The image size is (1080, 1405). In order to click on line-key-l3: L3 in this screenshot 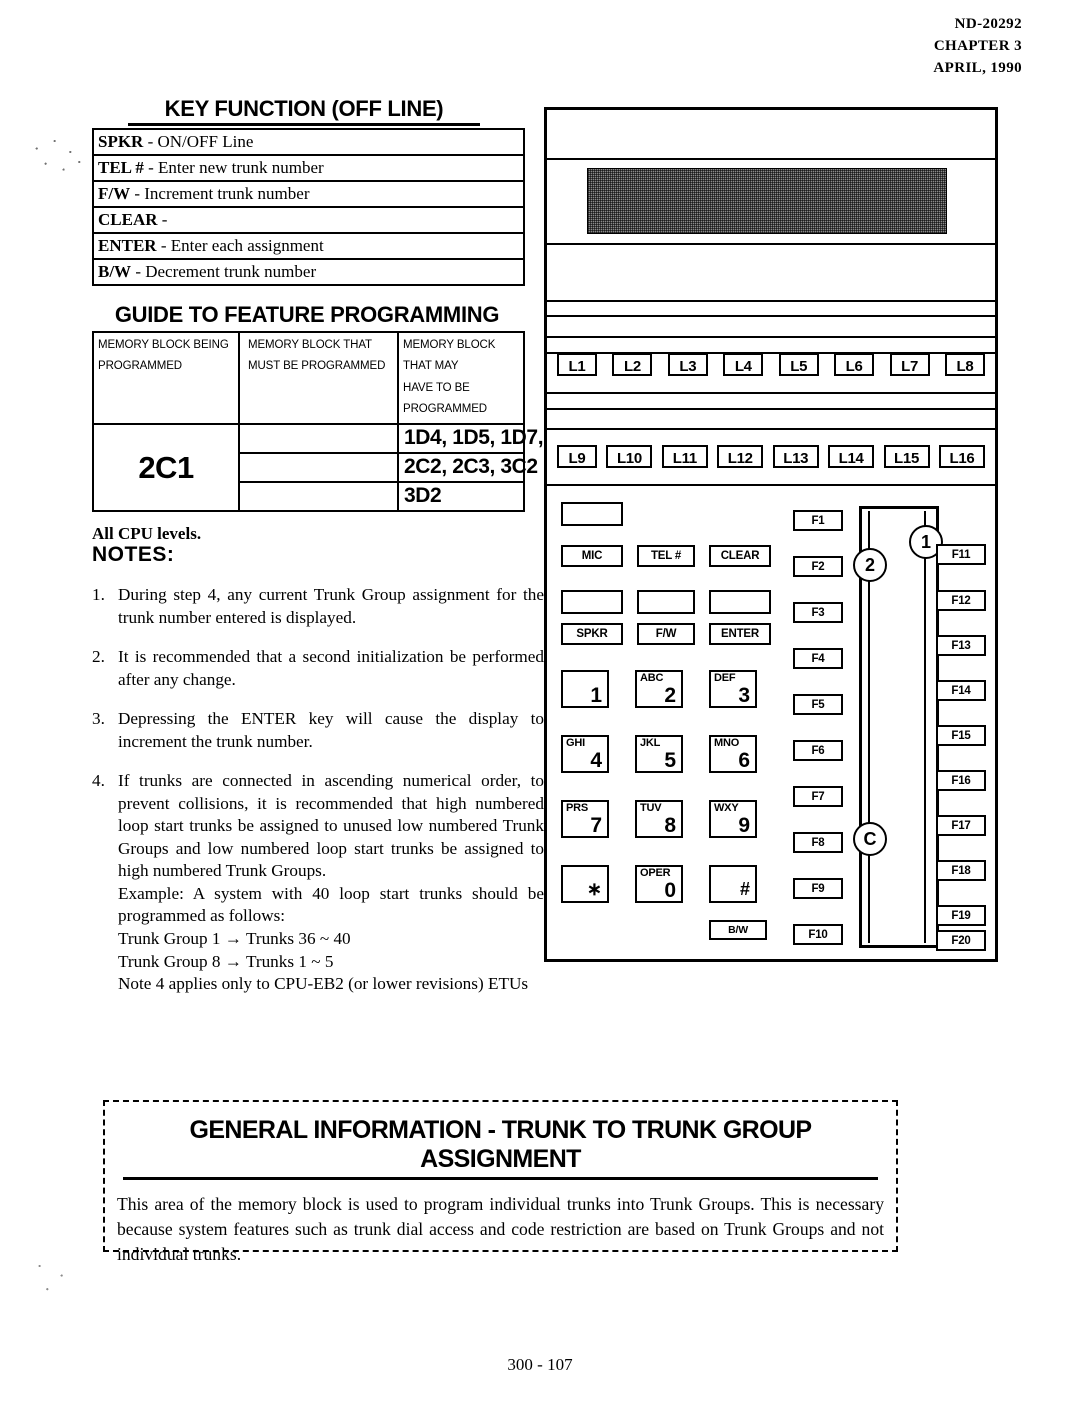, I will do `click(687, 364)`.